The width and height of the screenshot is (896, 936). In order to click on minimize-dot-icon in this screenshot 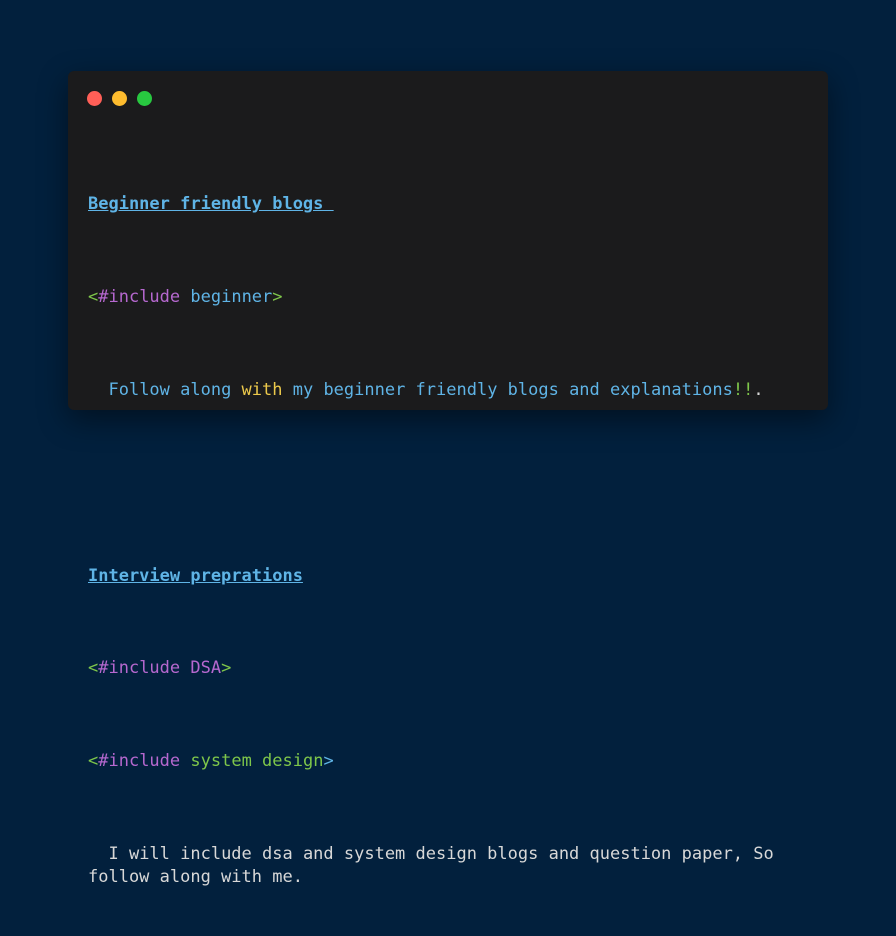, I will do `click(119, 98)`.